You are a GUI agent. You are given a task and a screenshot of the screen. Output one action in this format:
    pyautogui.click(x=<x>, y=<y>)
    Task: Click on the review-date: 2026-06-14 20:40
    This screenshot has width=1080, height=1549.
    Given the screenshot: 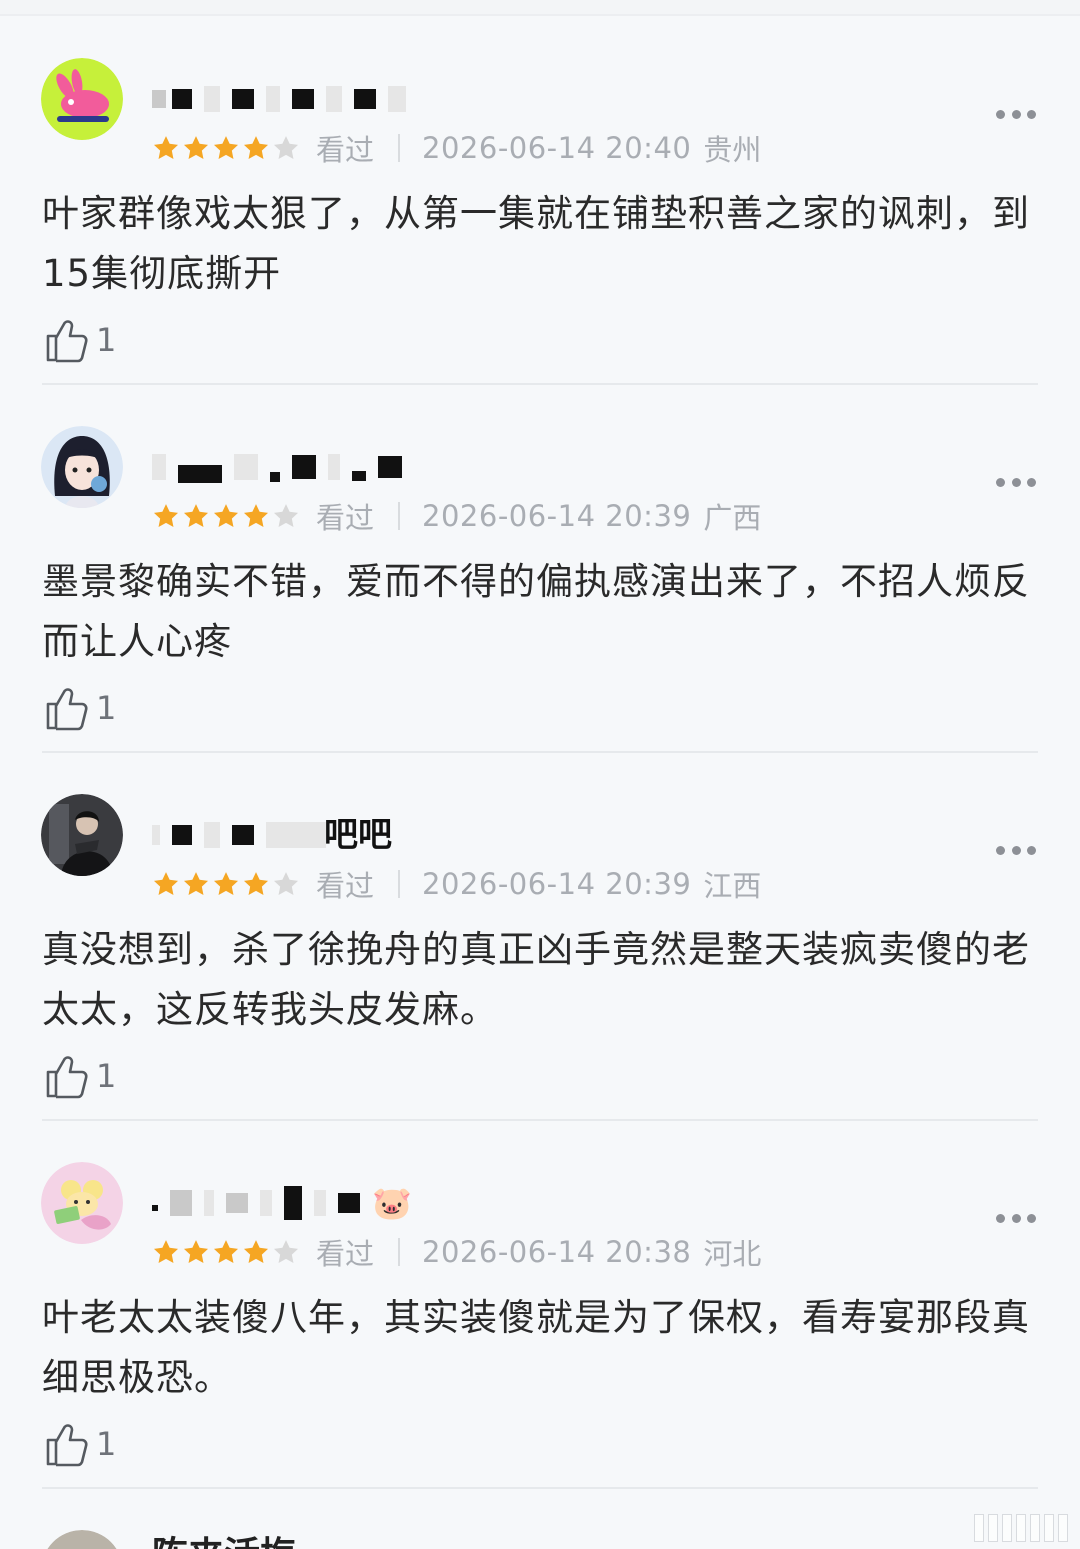 What is the action you would take?
    pyautogui.click(x=557, y=148)
    